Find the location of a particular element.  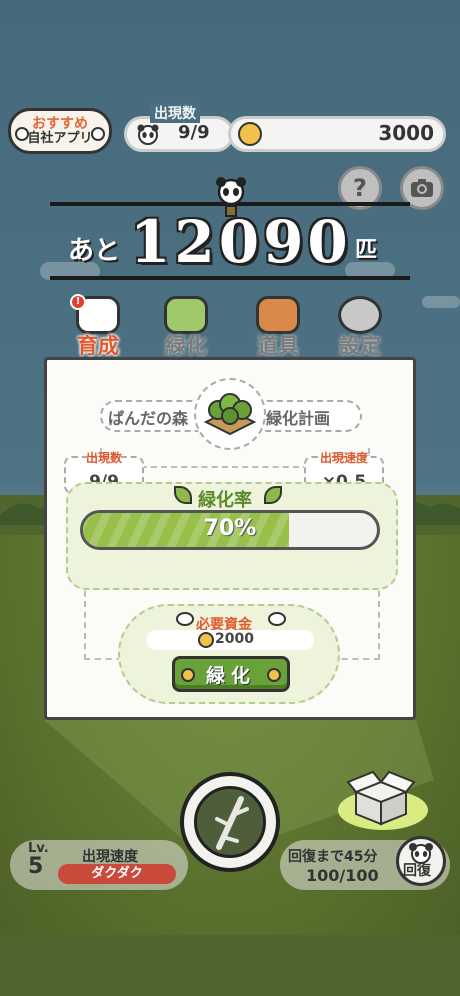

required-funds-value: 2000 is located at coordinates (234, 639).